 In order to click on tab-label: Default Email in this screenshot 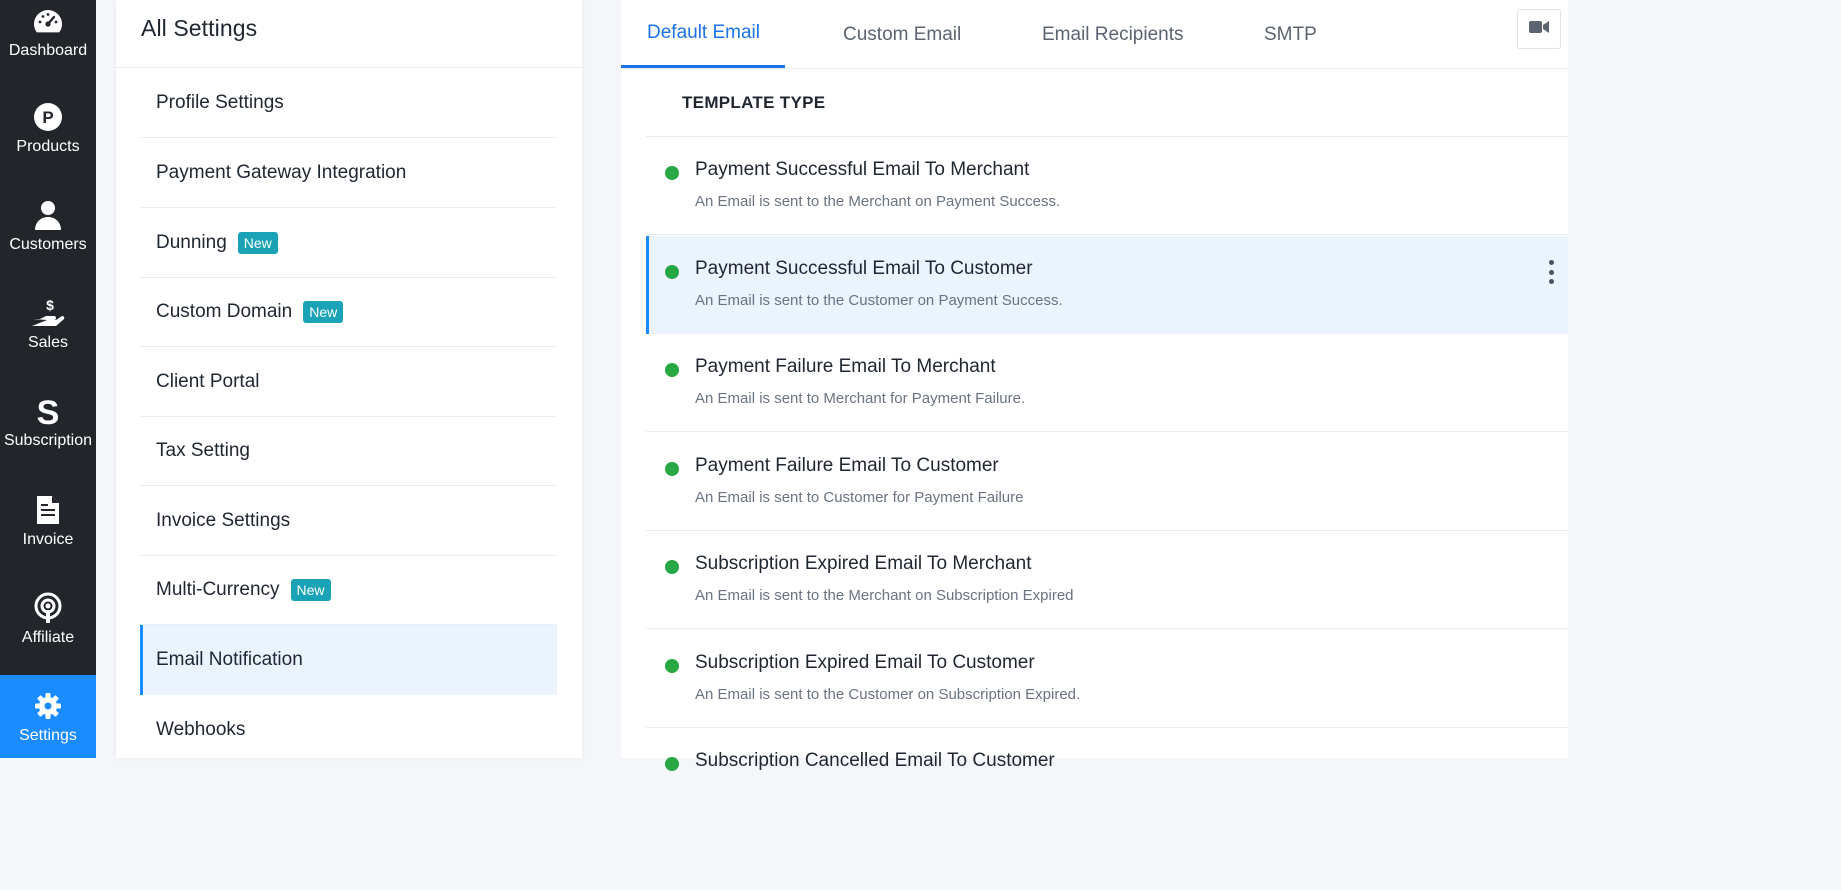, I will do `click(703, 32)`.